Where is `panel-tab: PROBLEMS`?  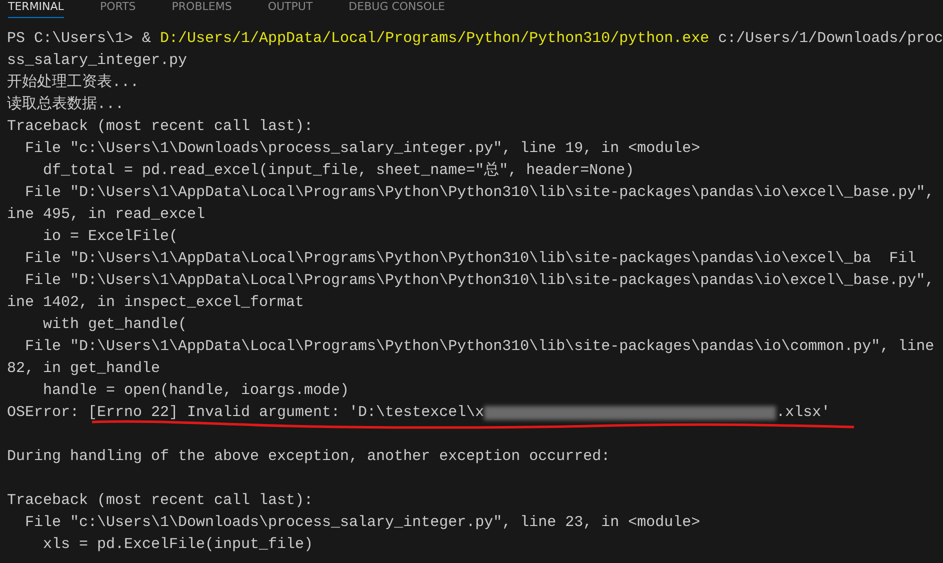 panel-tab: PROBLEMS is located at coordinates (202, 8).